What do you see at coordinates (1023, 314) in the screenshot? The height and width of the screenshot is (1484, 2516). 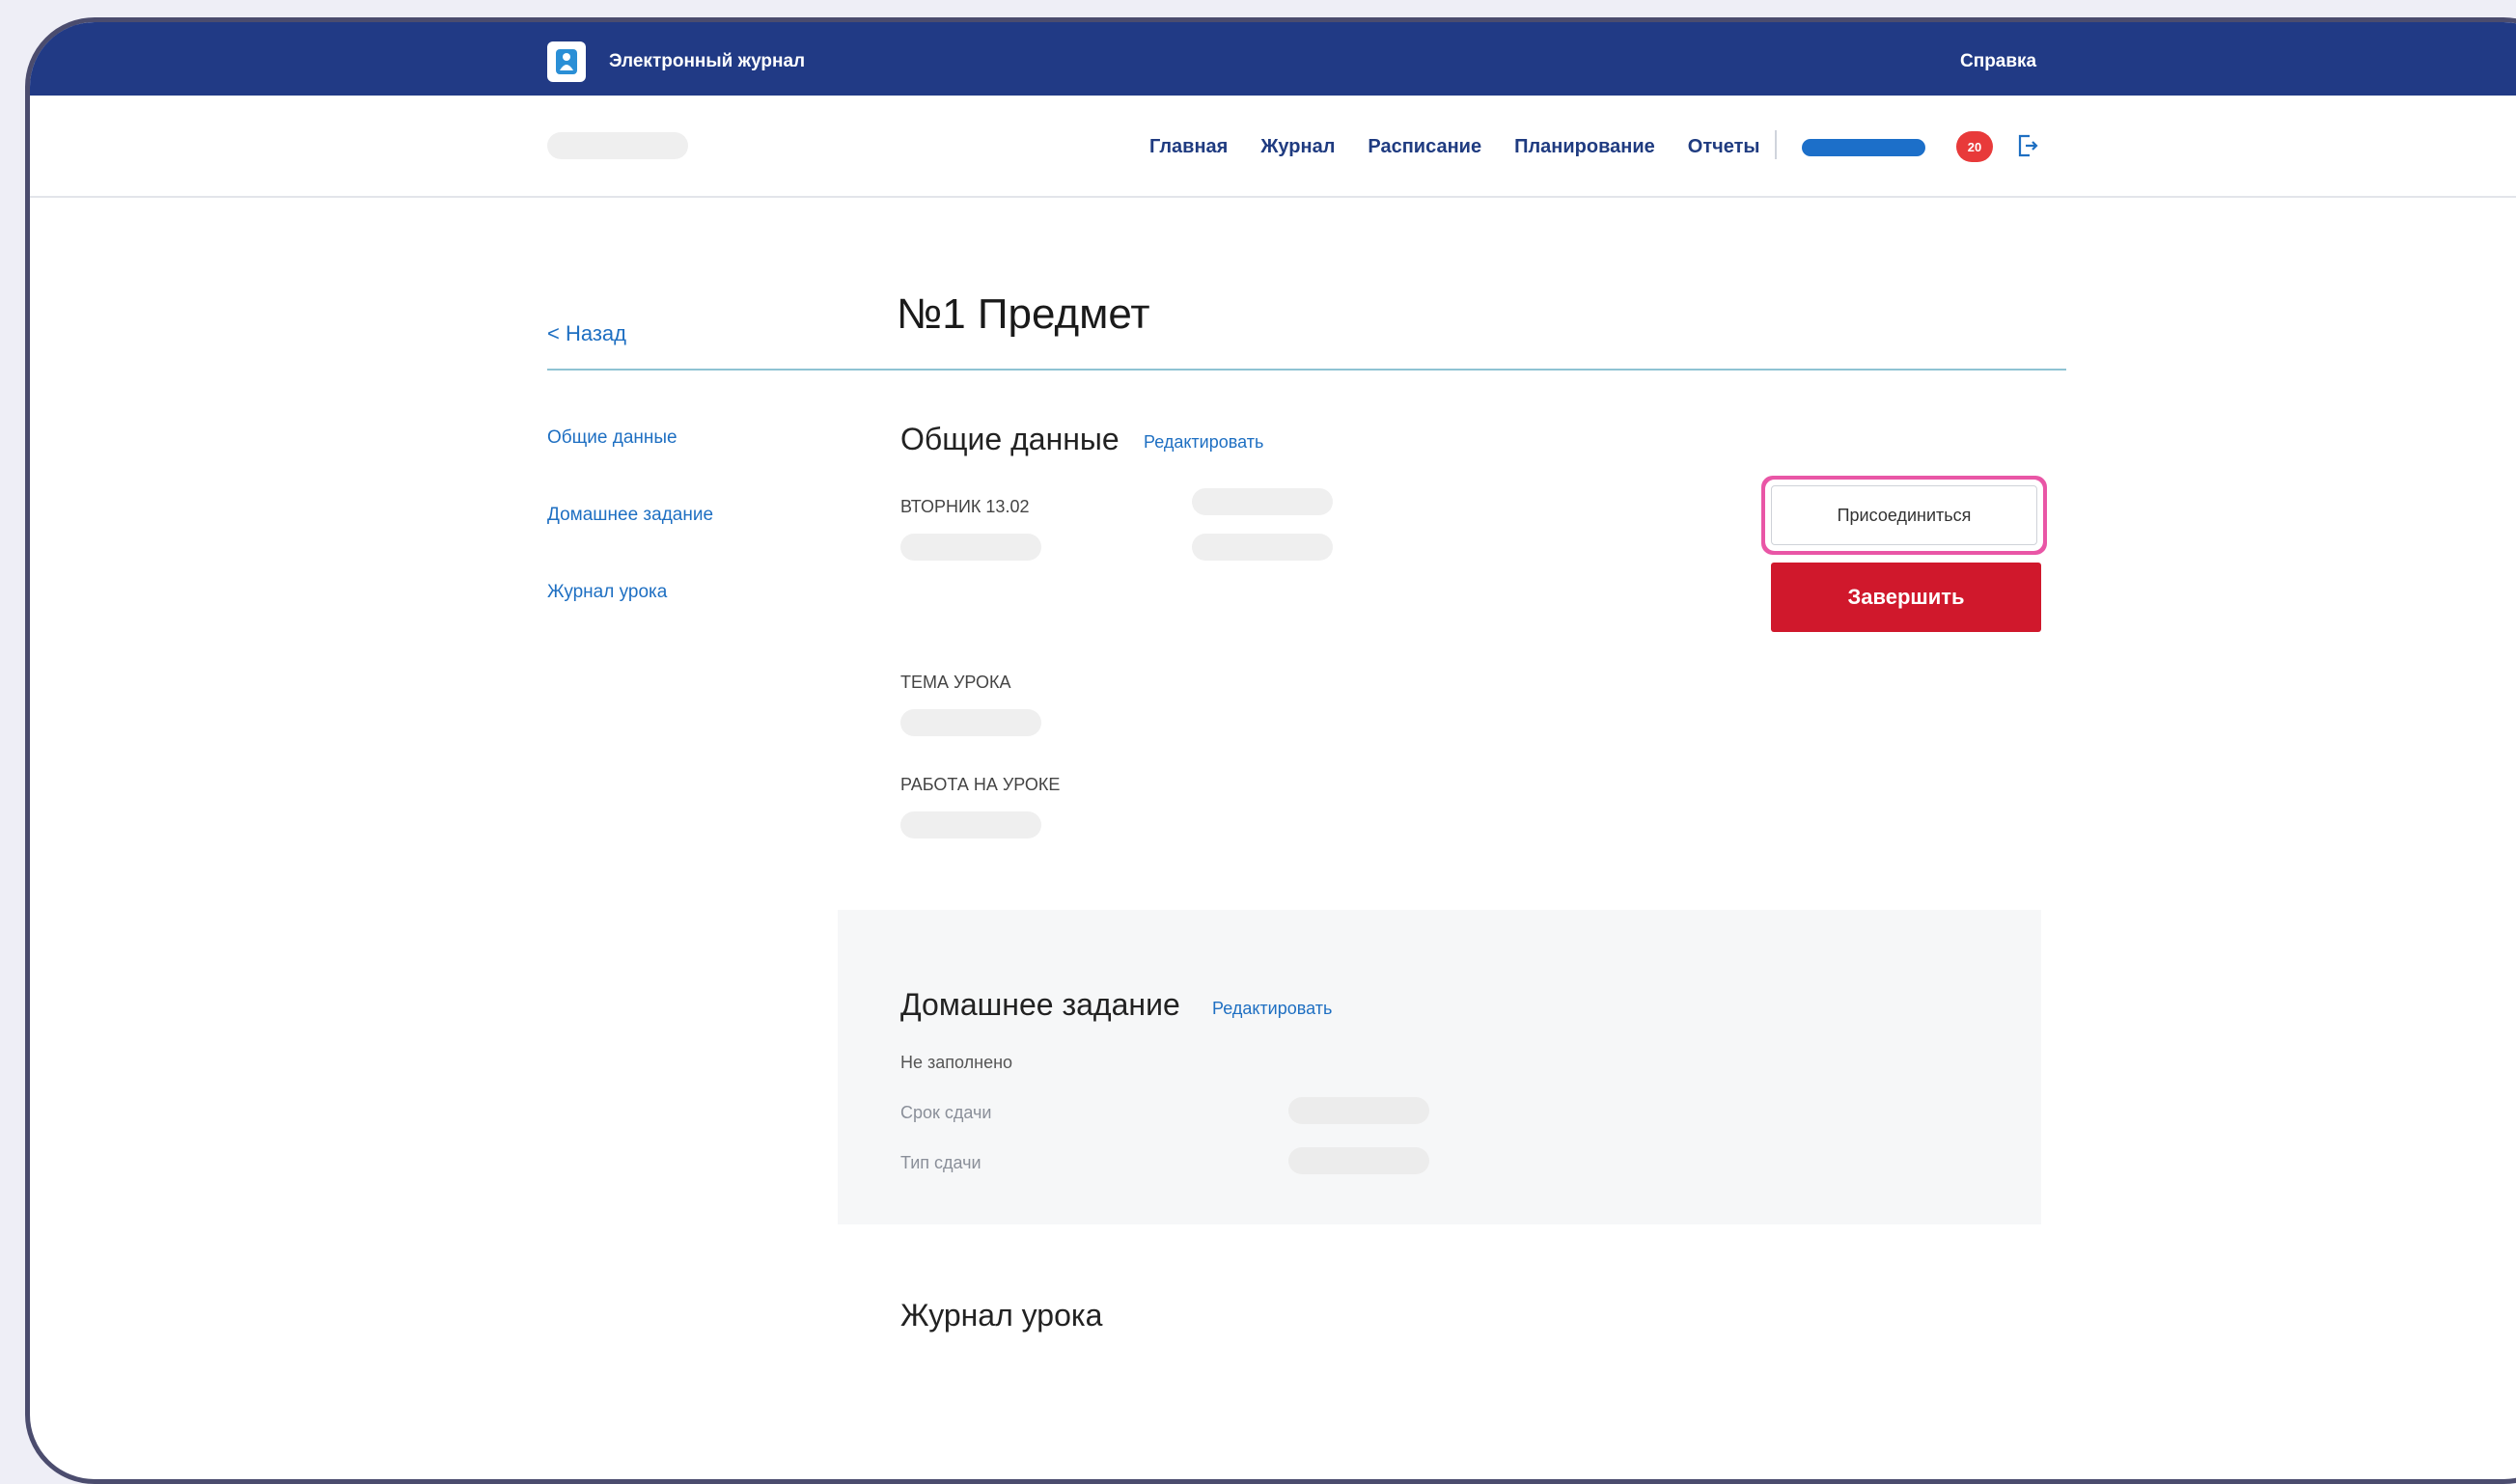 I see `page-title: №1 Предмет` at bounding box center [1023, 314].